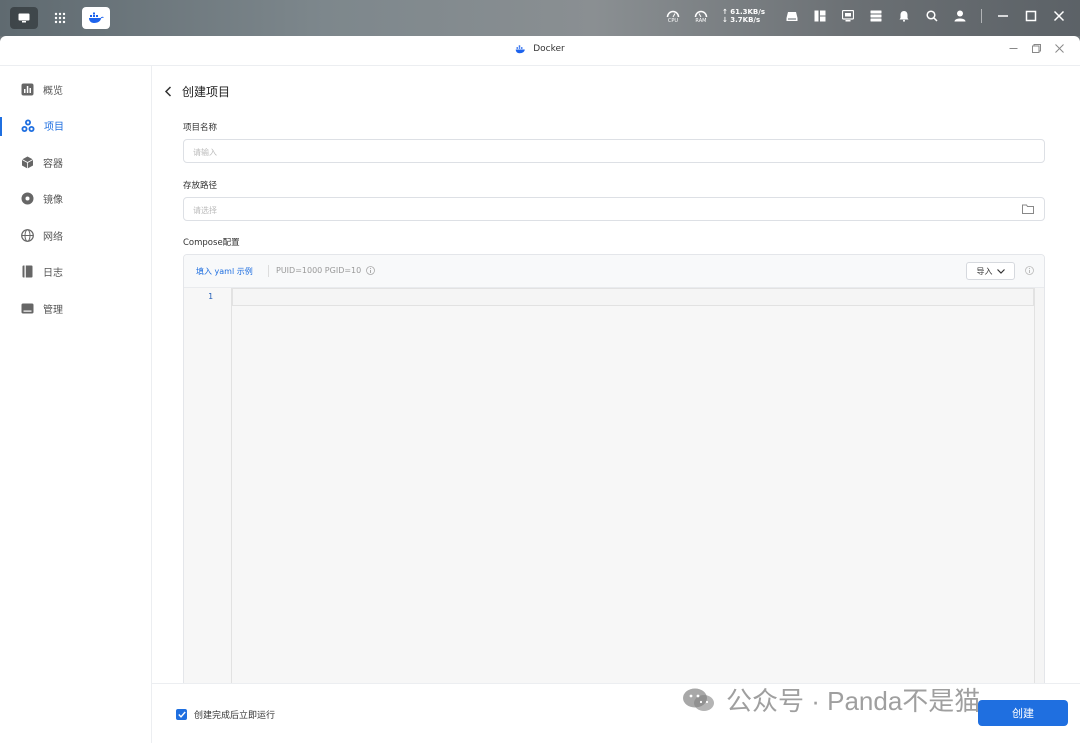 The width and height of the screenshot is (1080, 743). What do you see at coordinates (268, 271) in the screenshot?
I see `toolbar-divider` at bounding box center [268, 271].